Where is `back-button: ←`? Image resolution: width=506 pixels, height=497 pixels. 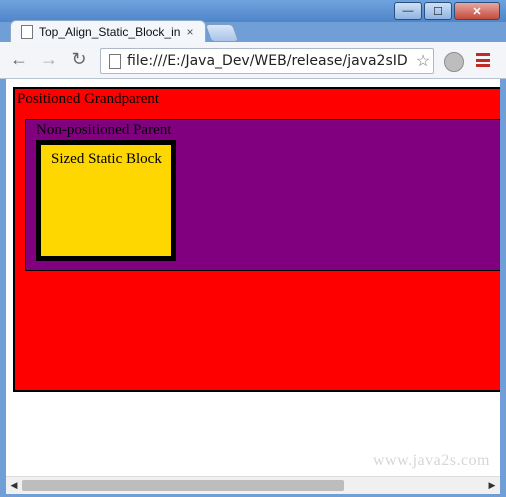
back-button: ← is located at coordinates (19, 59).